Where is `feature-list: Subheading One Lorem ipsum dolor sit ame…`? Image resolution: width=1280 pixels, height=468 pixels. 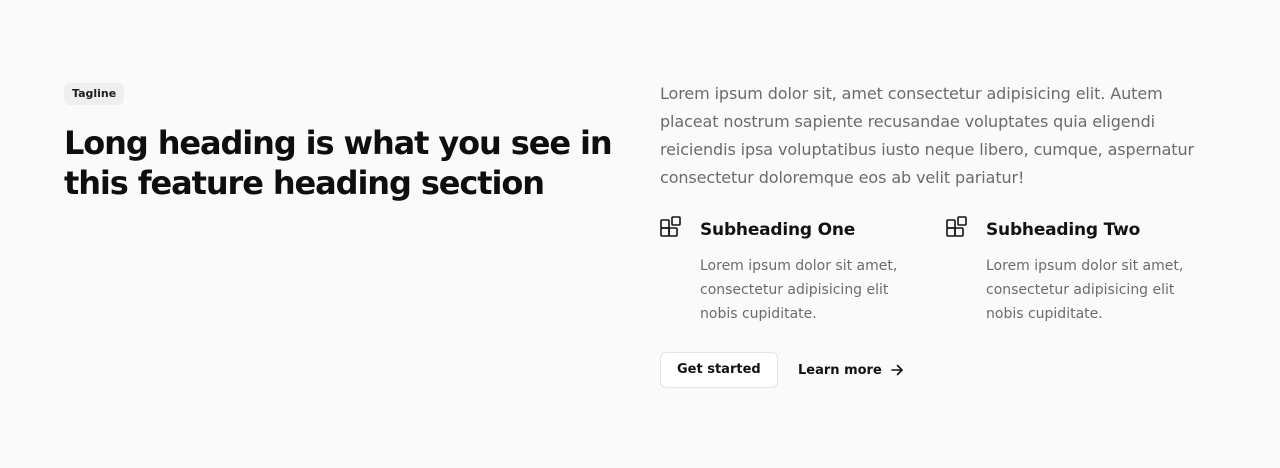 feature-list: Subheading One Lorem ipsum dolor sit ame… is located at coordinates (940, 274).